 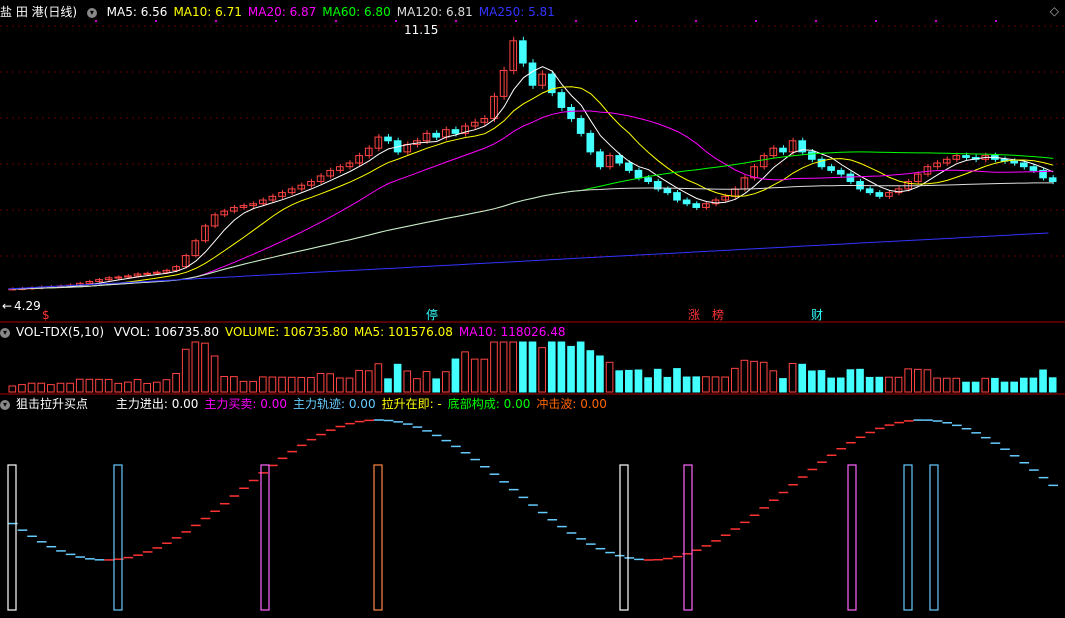 I want to click on volume-stat-0: VVOL: 106735.80, so click(x=166, y=332).